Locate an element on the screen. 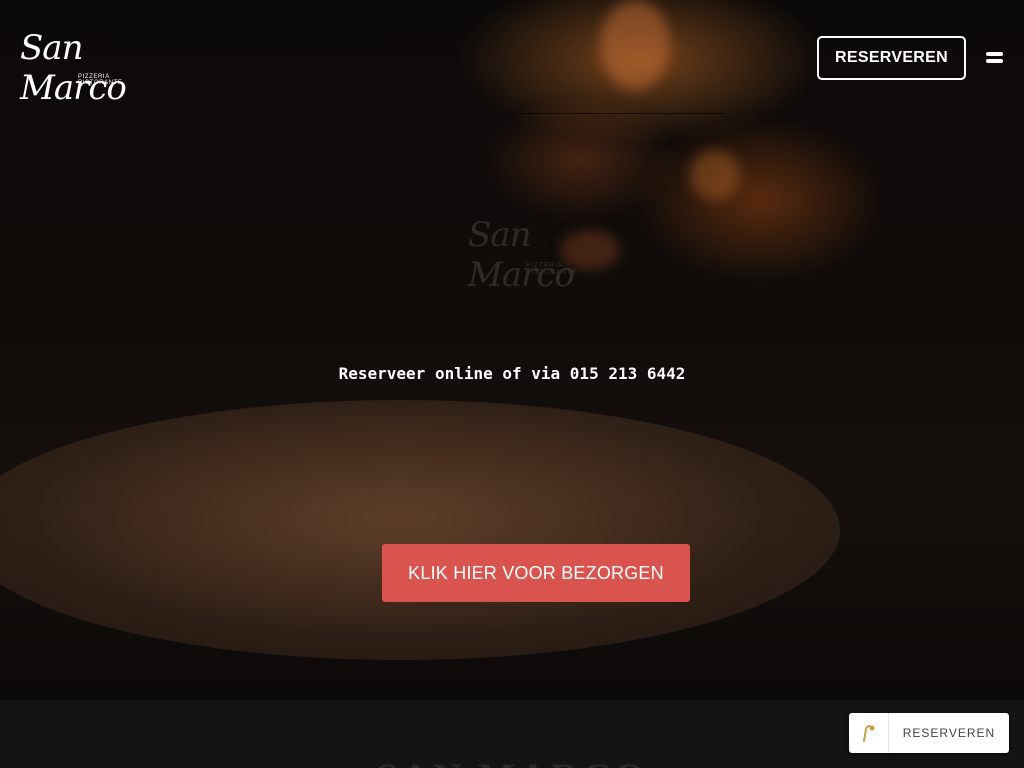 This screenshot has width=1024, height=768. site-logo: San Marco PIZZERIA RISTORANTE is located at coordinates (85, 68).